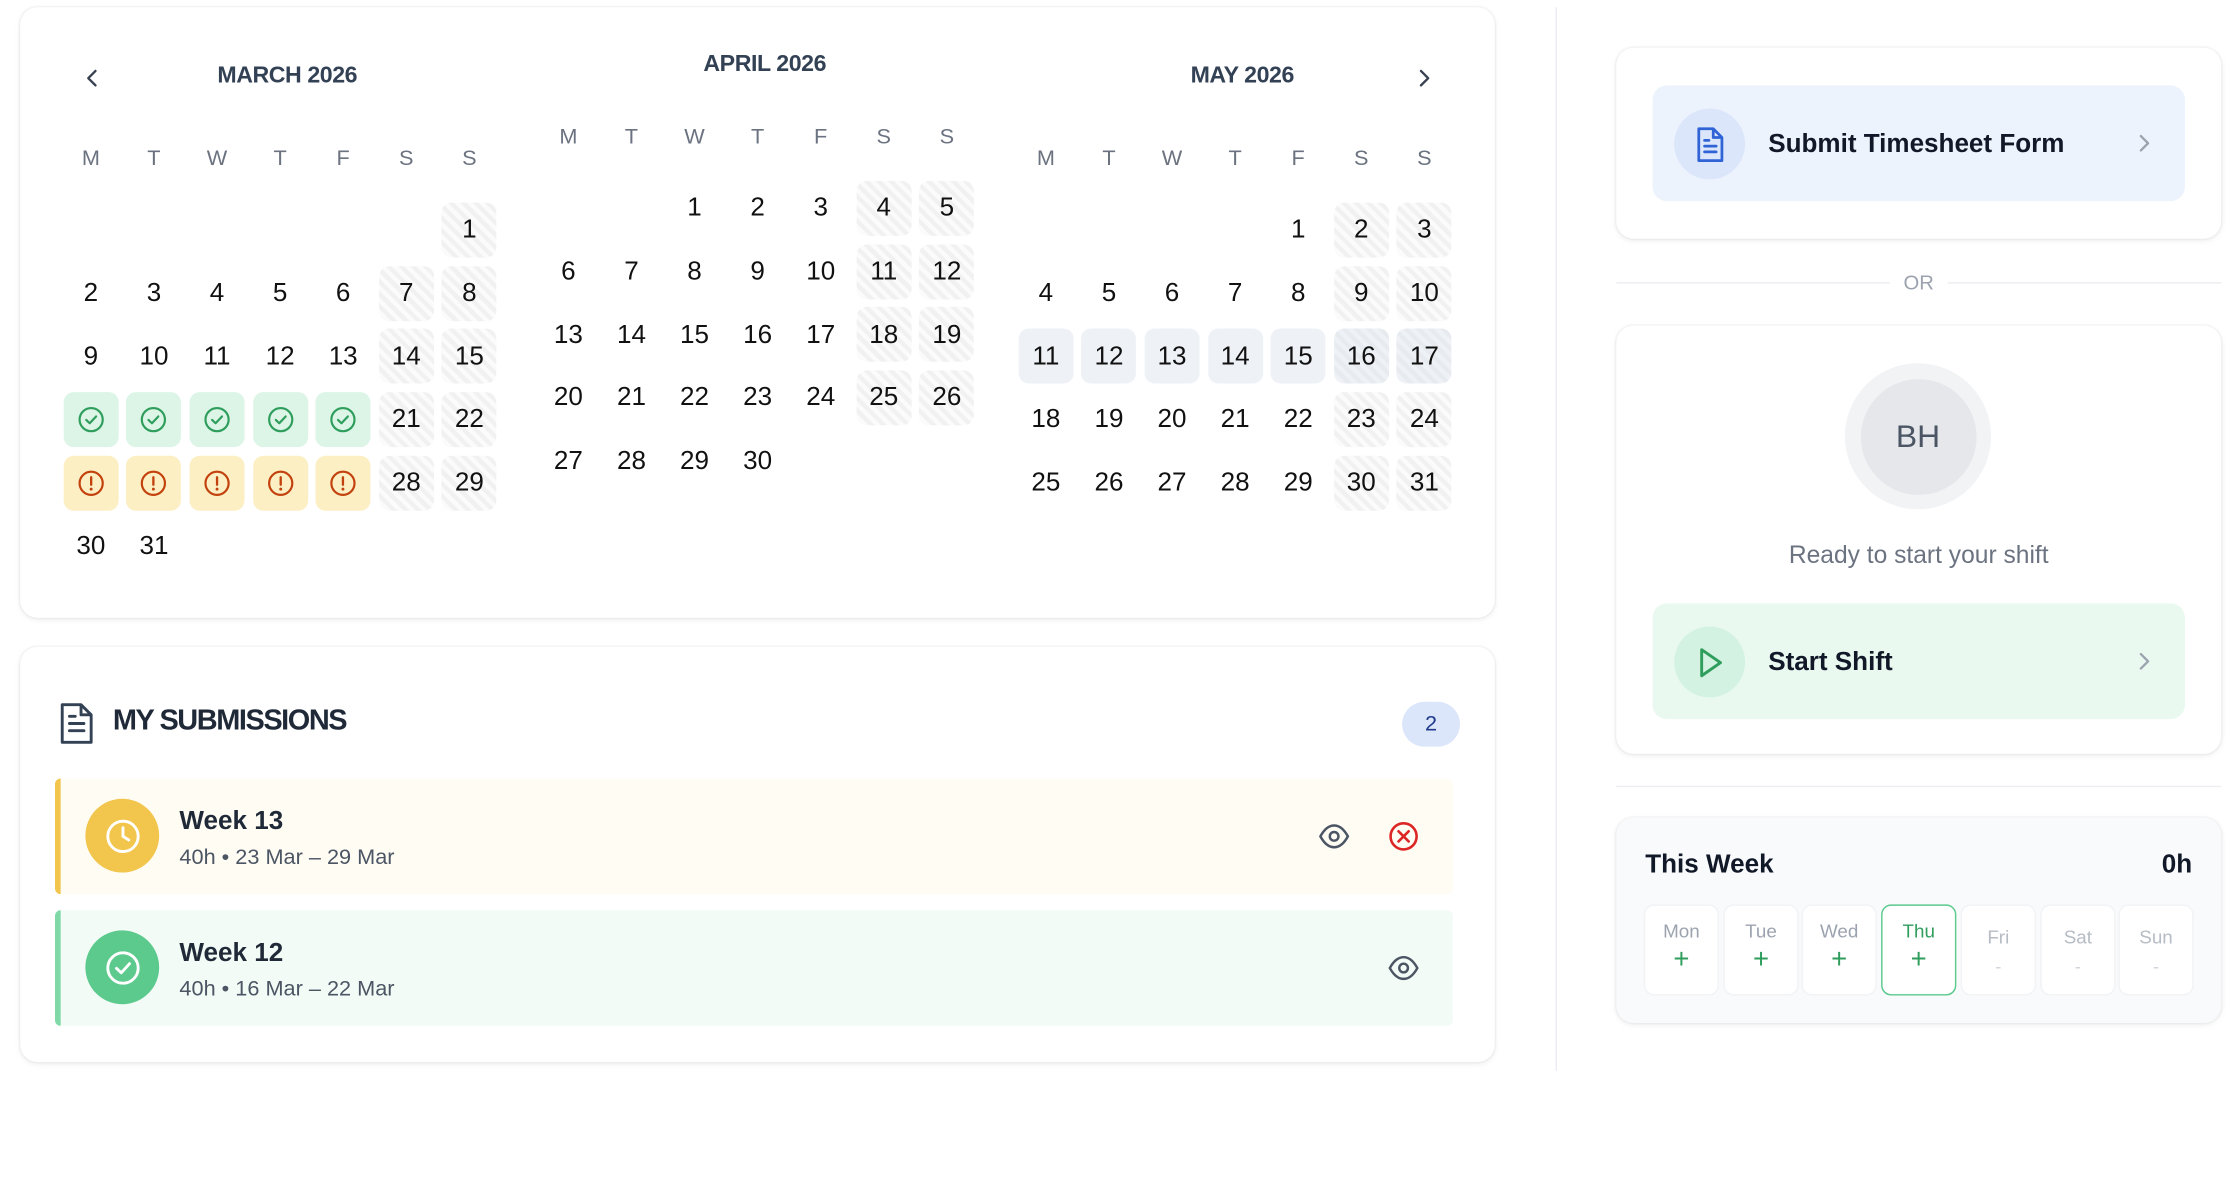 This screenshot has width=2240, height=1184. What do you see at coordinates (1109, 356) in the screenshot?
I see `day-current-week: 12` at bounding box center [1109, 356].